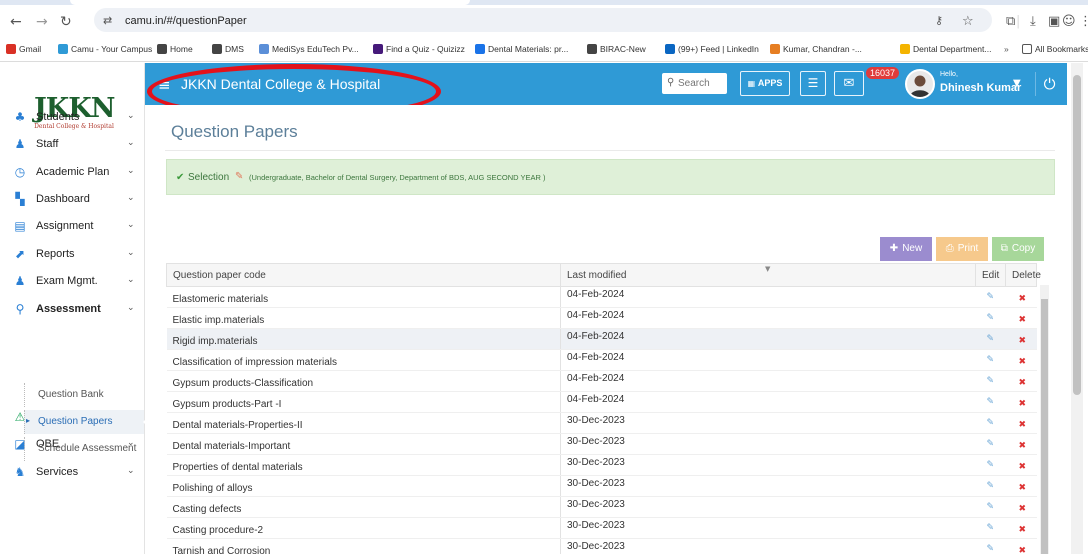 The width and height of the screenshot is (1088, 554). I want to click on question-paper-code: Elastomeric materials, so click(363, 297).